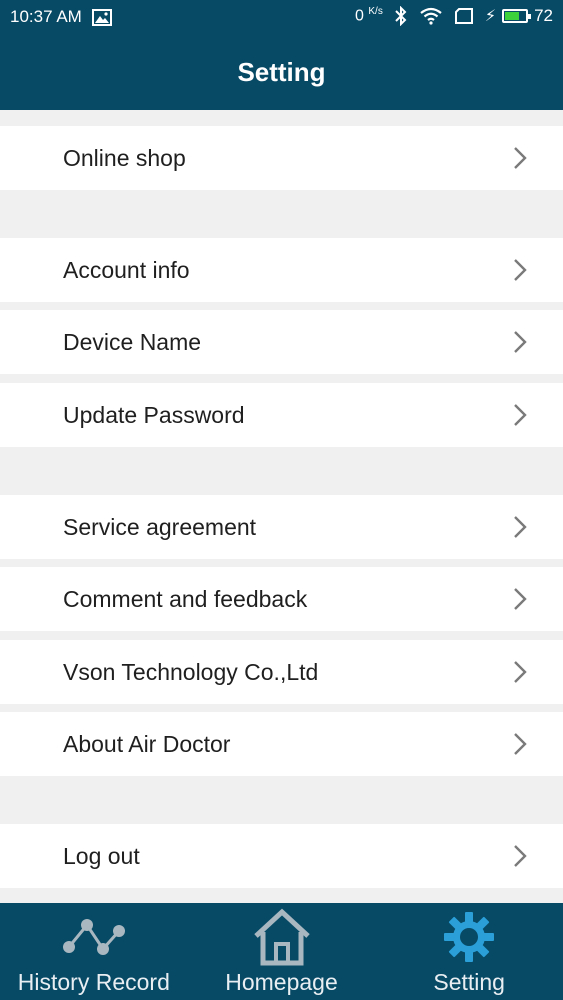  Describe the element at coordinates (281, 342) in the screenshot. I see `menu-item-device-name: Device Name` at that location.